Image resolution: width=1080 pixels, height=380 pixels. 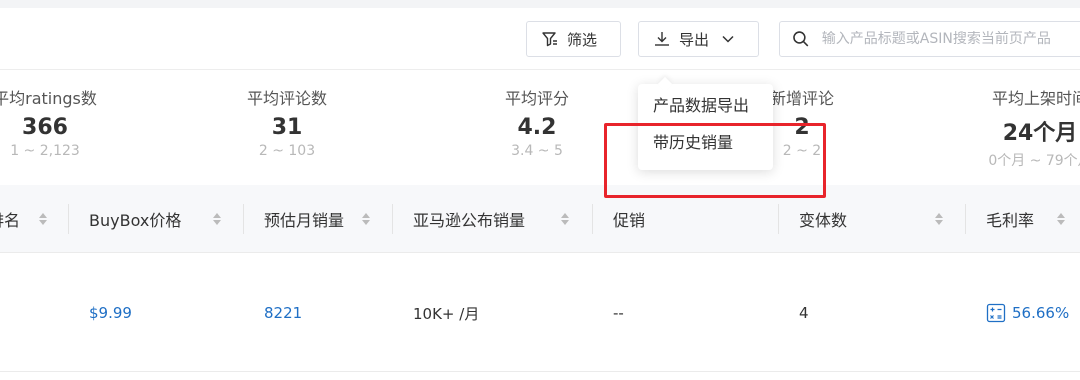 What do you see at coordinates (537, 151) in the screenshot?
I see `stat-range: 3.4 ~ 5` at bounding box center [537, 151].